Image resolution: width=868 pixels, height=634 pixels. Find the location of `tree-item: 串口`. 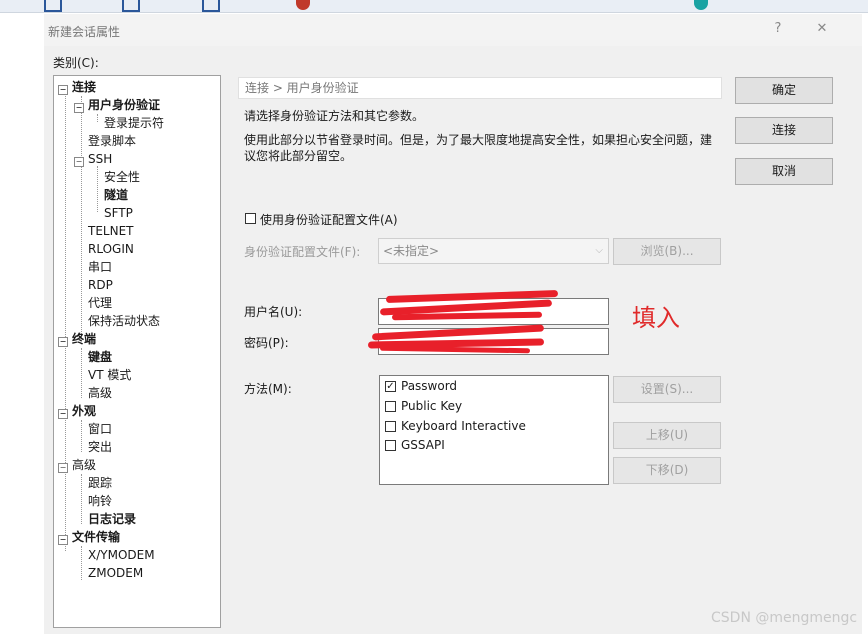

tree-item: 串口 is located at coordinates (100, 267).